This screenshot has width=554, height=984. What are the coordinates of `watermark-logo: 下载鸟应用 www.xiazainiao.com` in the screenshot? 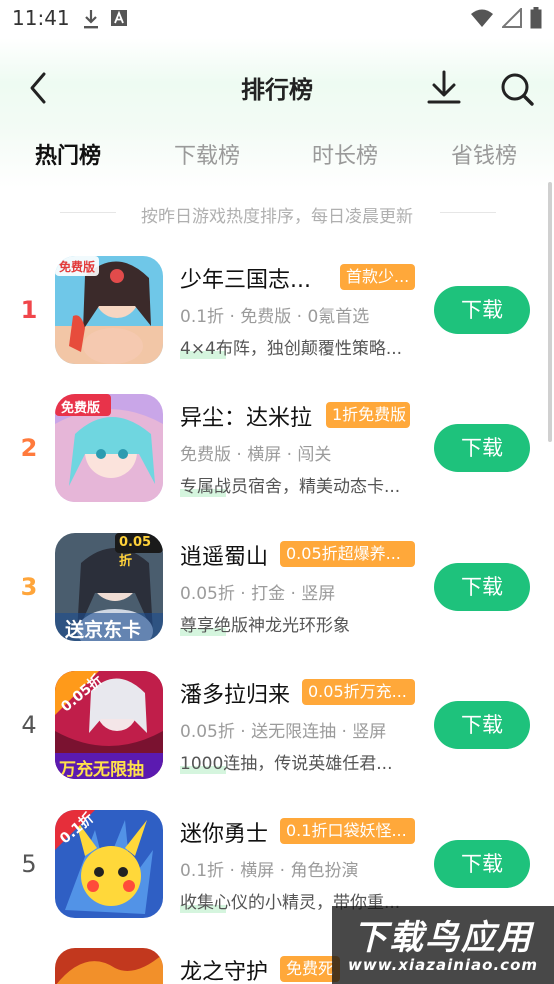 It's located at (443, 945).